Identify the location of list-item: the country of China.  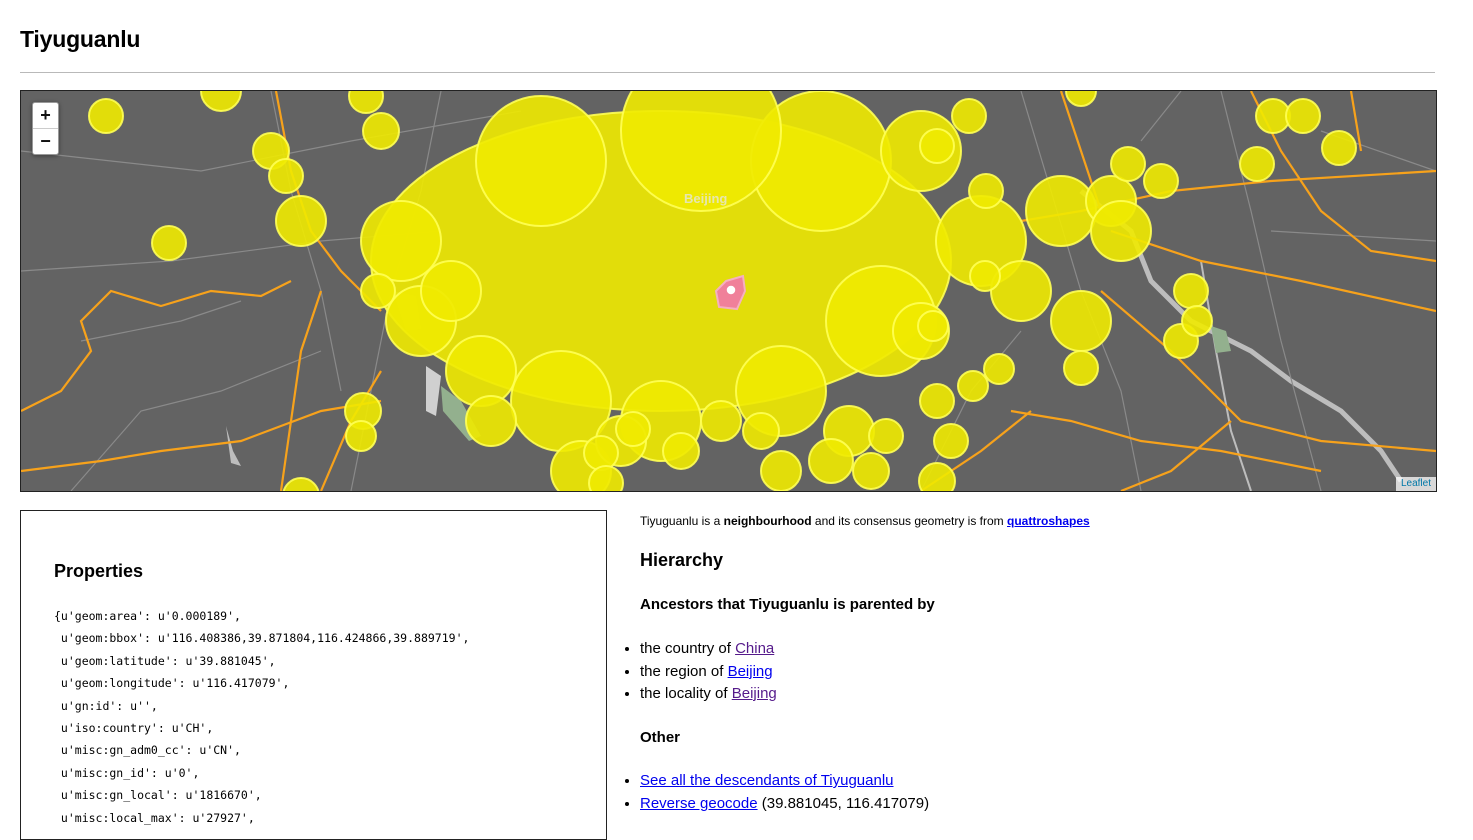
(708, 649).